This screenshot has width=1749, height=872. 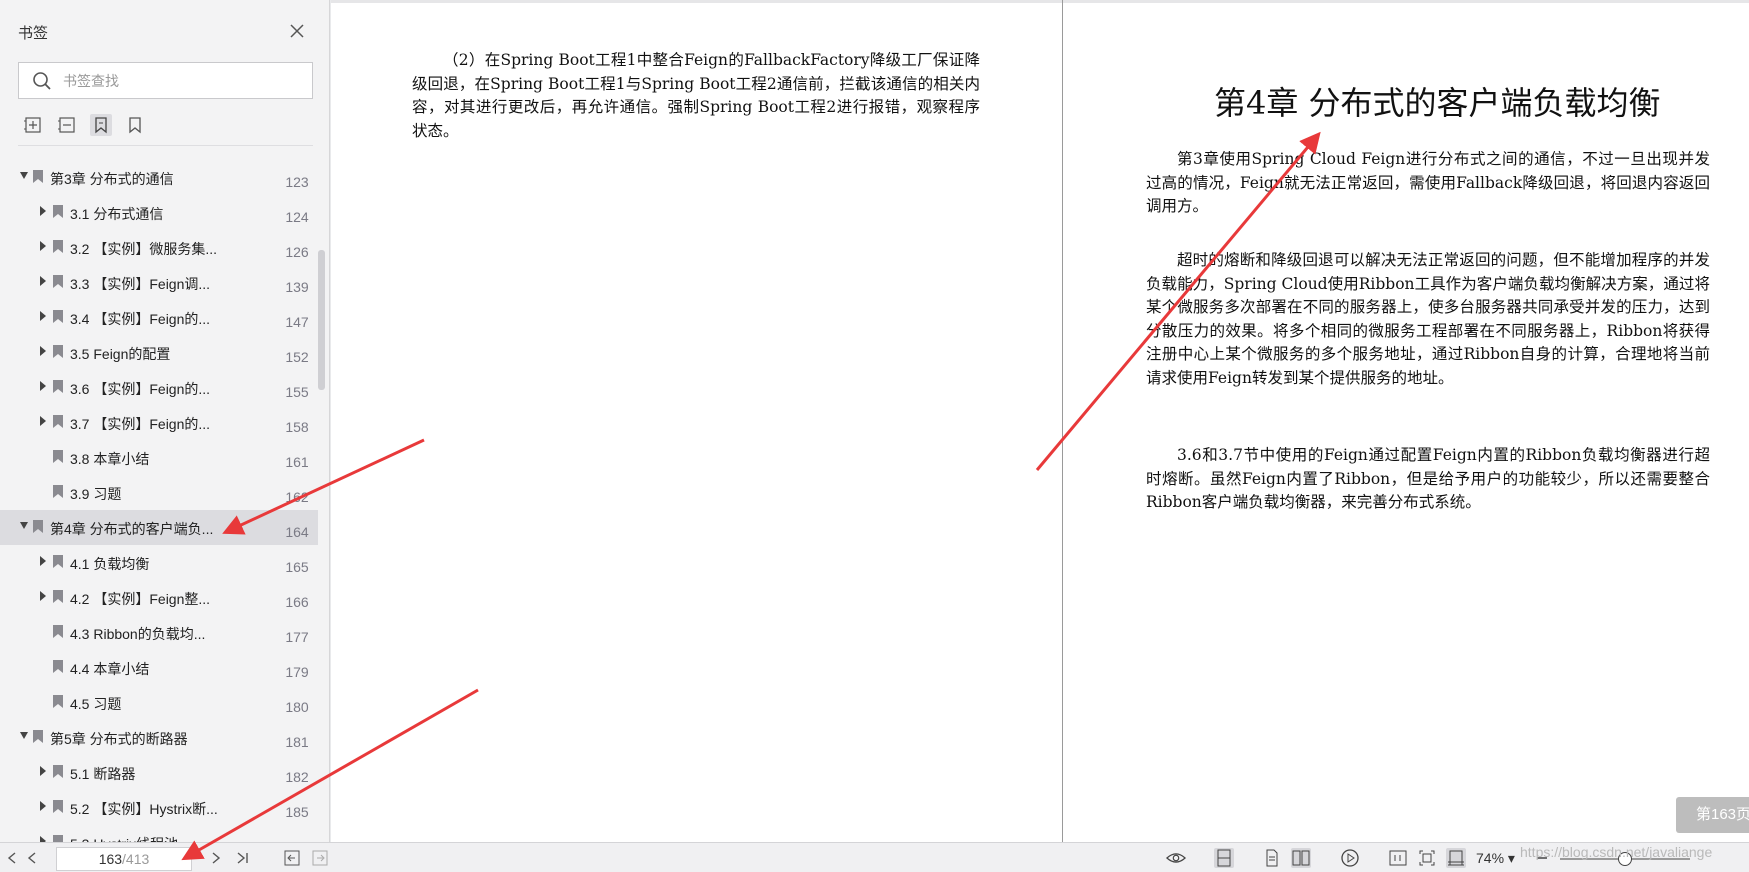 What do you see at coordinates (159, 667) in the screenshot?
I see `bookmark-item: 4.4 本章小结 179` at bounding box center [159, 667].